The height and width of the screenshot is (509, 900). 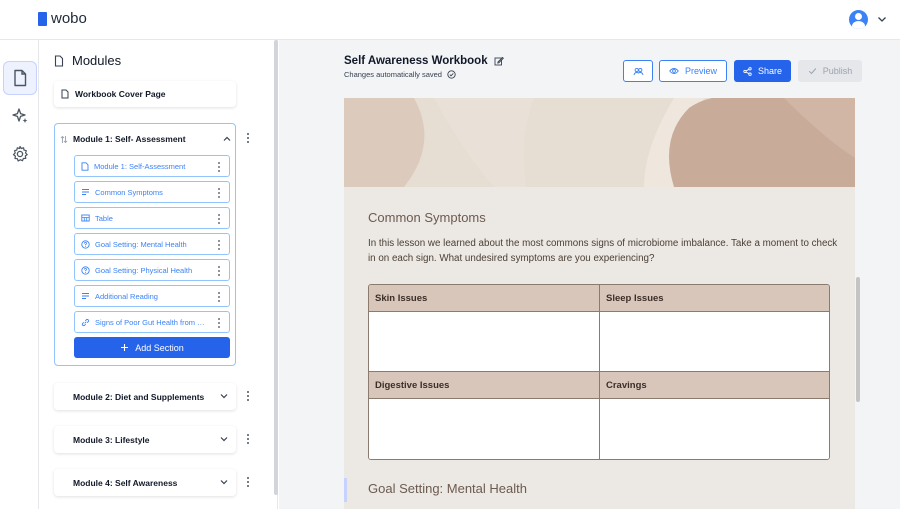 I want to click on share-icon, so click(x=747, y=71).